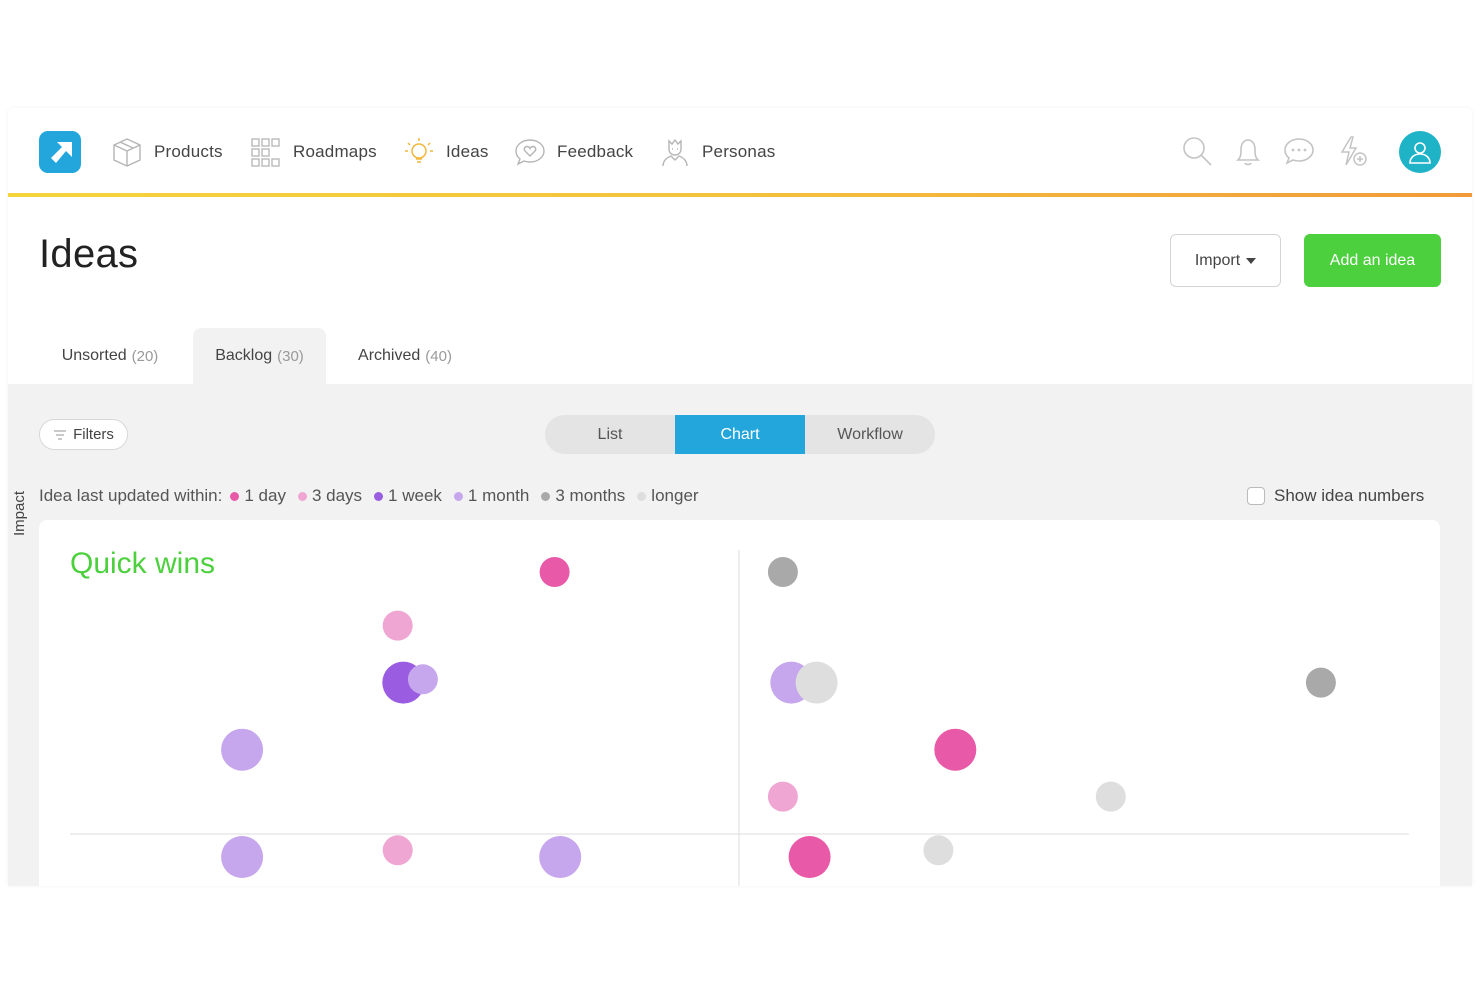  I want to click on legend-item-1-month: 1 month, so click(491, 496).